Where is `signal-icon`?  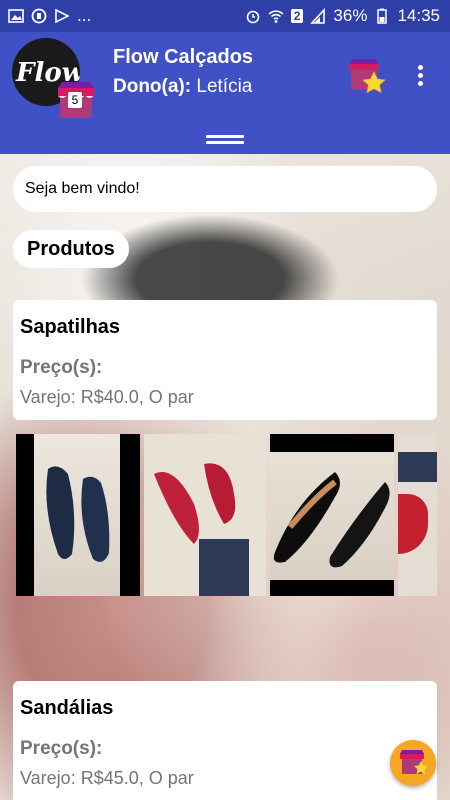 signal-icon is located at coordinates (318, 16).